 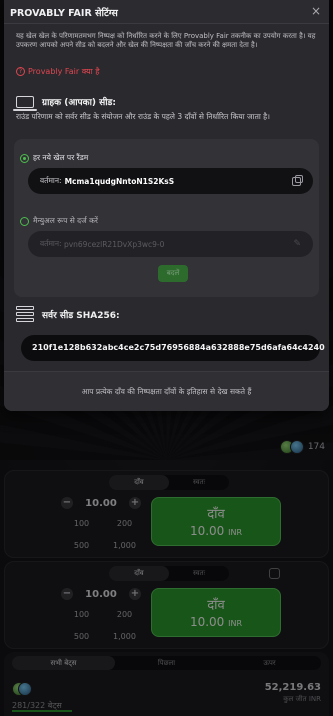 I want to click on total-win-amount: 52,219.63, so click(x=292, y=687).